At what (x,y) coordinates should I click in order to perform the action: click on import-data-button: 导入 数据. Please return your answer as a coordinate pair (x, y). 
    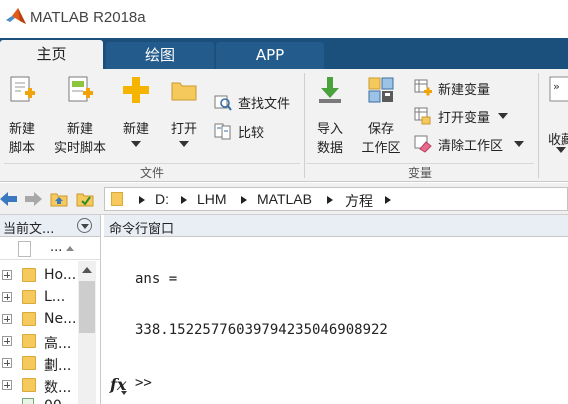
    Looking at the image, I should click on (330, 118).